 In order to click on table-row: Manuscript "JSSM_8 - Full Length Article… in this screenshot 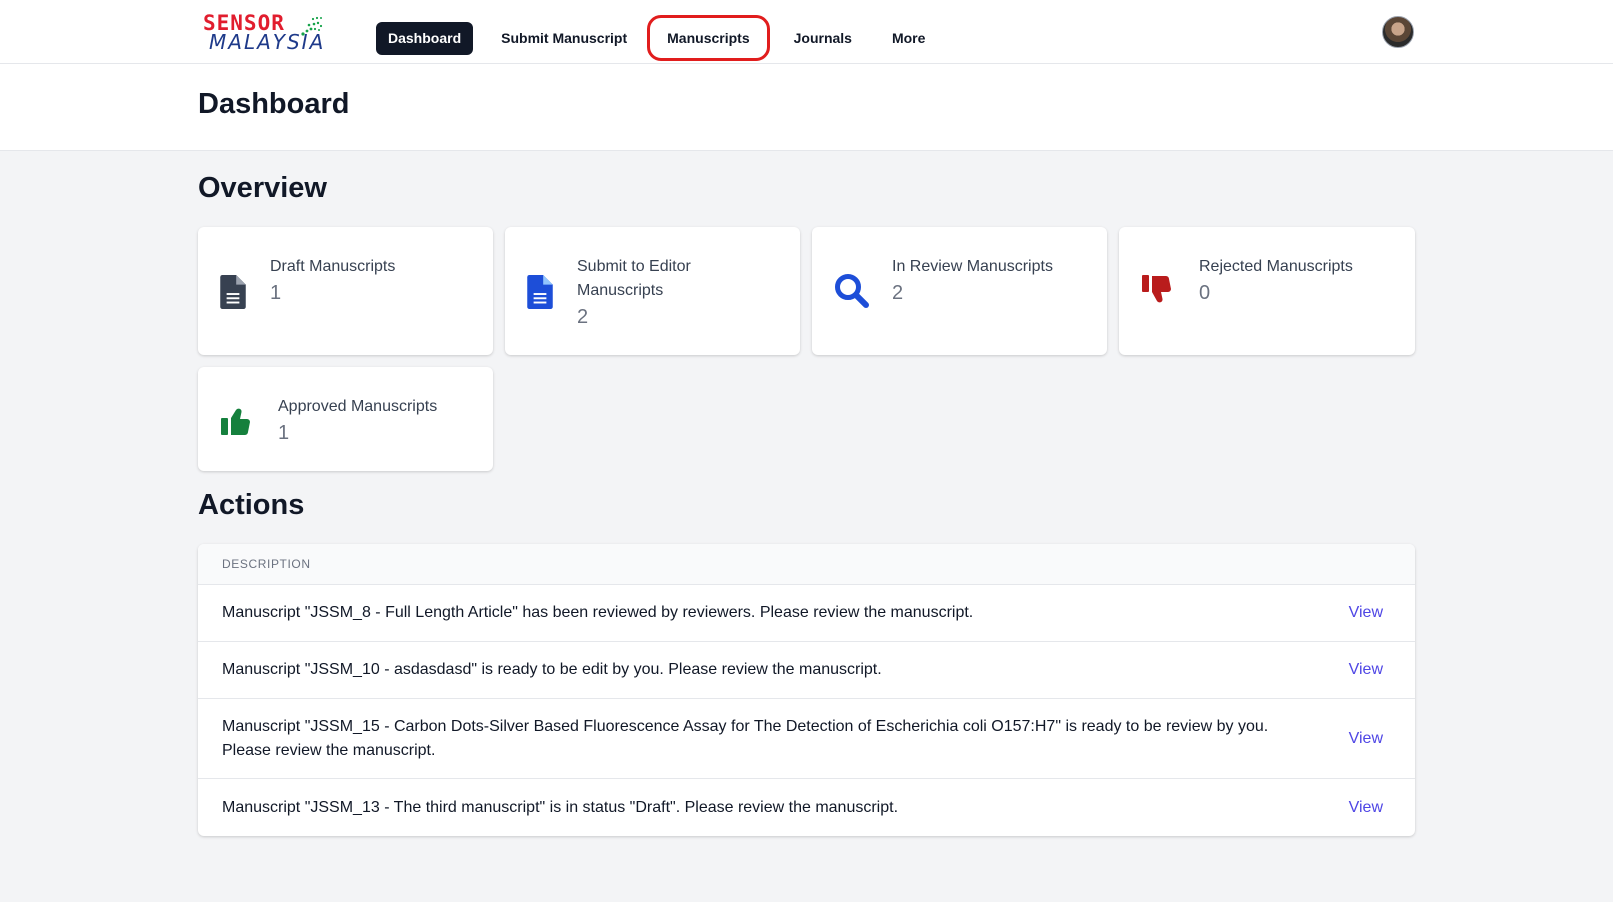, I will do `click(806, 613)`.